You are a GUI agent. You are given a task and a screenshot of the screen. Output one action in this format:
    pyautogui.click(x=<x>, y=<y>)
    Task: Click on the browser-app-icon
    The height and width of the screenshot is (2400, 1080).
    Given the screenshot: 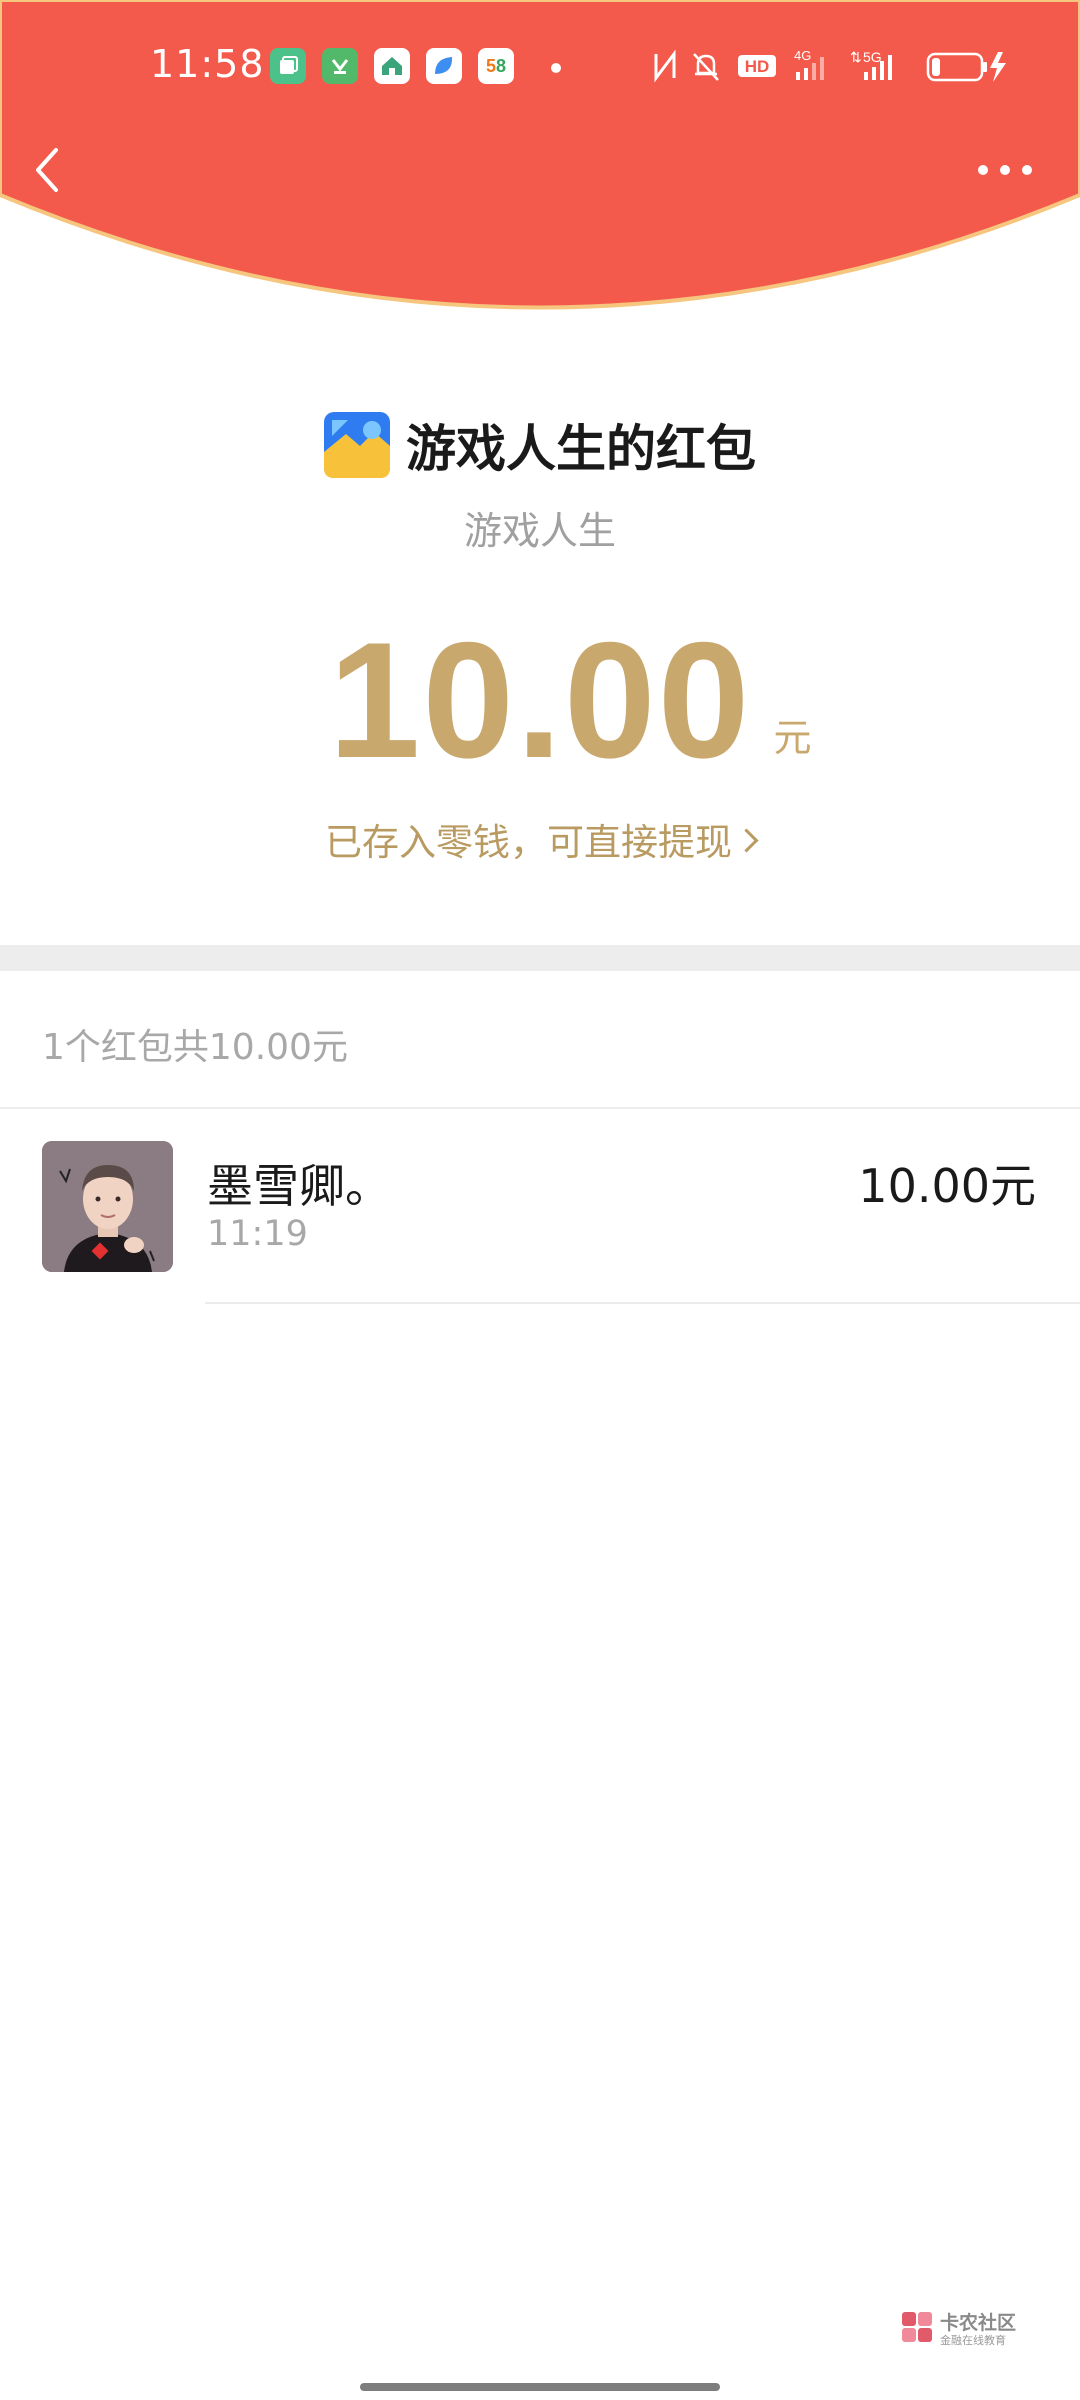 What is the action you would take?
    pyautogui.click(x=444, y=66)
    